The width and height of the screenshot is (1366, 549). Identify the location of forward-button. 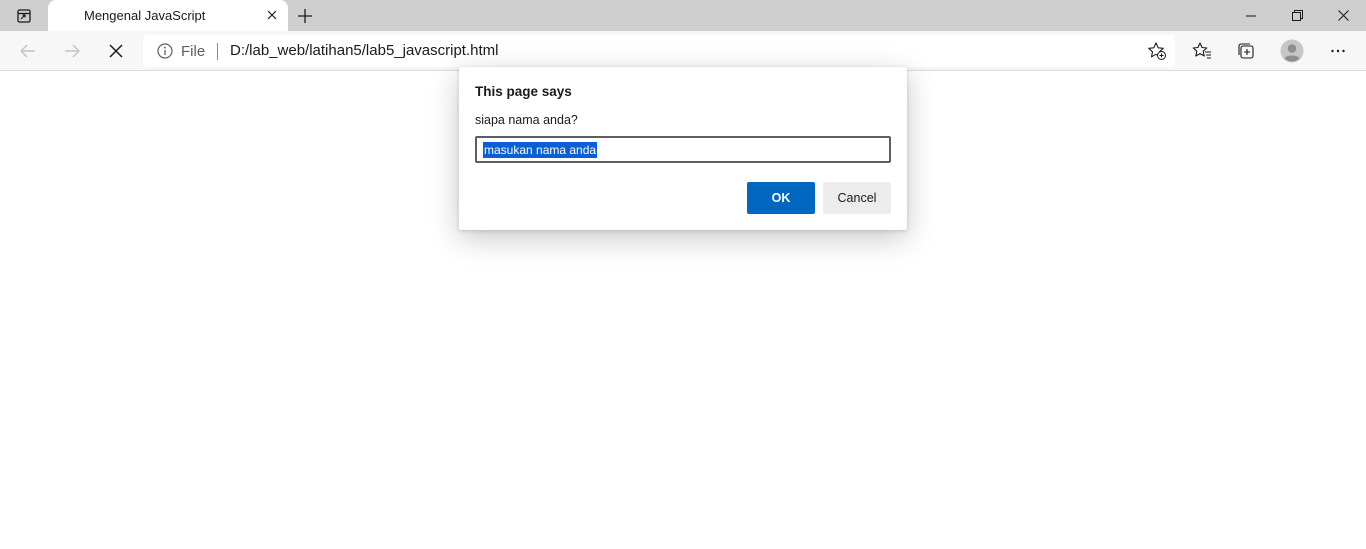
(72, 51).